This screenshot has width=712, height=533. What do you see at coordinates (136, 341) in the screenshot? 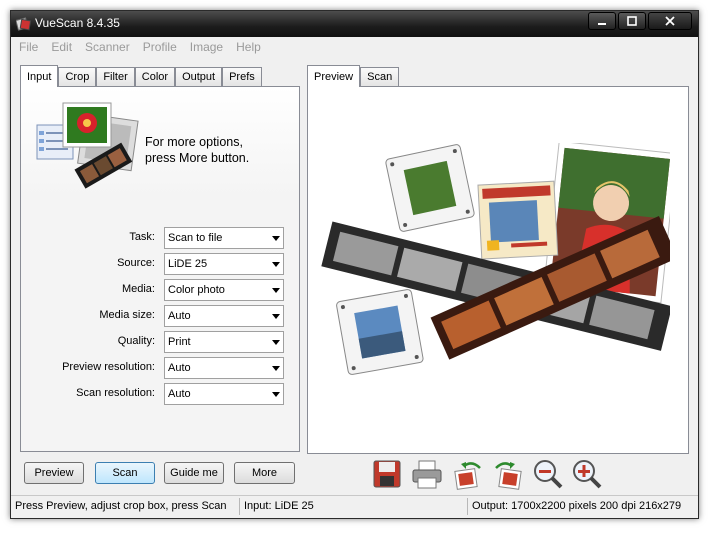
I see `quality-label: Quality:` at bounding box center [136, 341].